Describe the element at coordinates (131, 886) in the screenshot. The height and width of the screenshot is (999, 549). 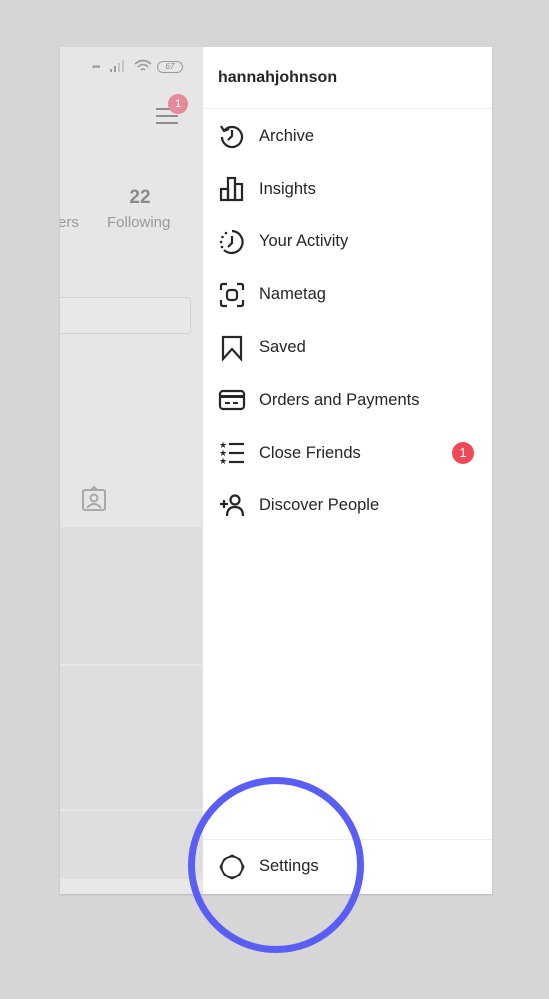
I see `bottom-navigation` at that location.